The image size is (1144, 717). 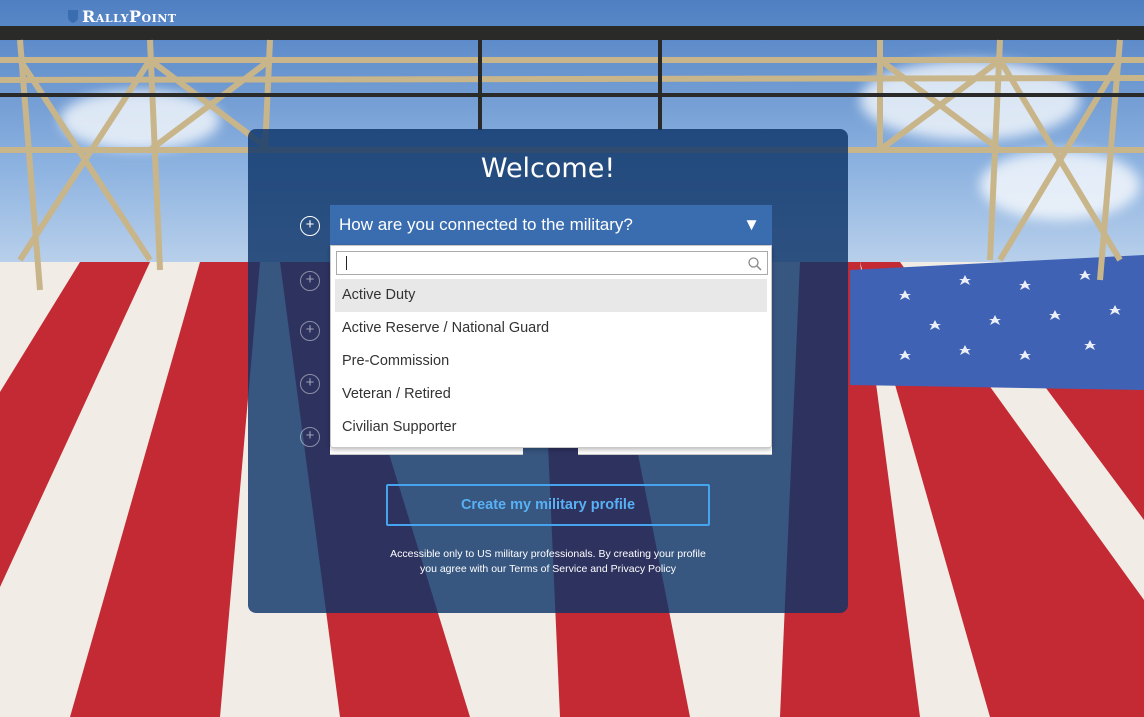 What do you see at coordinates (73, 16) in the screenshot?
I see `shield-icon` at bounding box center [73, 16].